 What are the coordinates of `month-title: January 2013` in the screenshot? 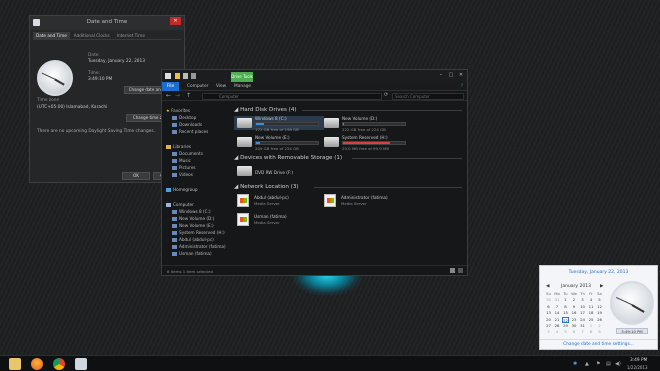 It's located at (576, 286).